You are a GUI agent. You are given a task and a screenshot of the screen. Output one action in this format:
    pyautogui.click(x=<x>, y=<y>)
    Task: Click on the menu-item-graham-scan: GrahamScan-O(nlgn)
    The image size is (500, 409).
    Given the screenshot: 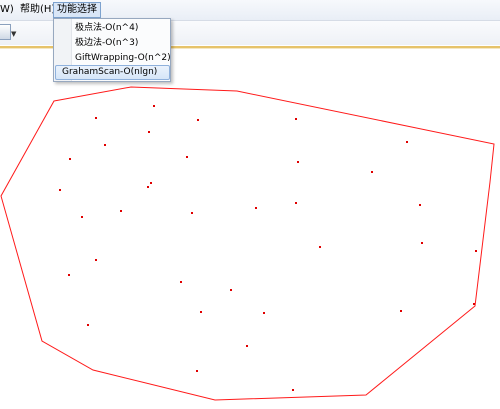 What is the action you would take?
    pyautogui.click(x=112, y=72)
    